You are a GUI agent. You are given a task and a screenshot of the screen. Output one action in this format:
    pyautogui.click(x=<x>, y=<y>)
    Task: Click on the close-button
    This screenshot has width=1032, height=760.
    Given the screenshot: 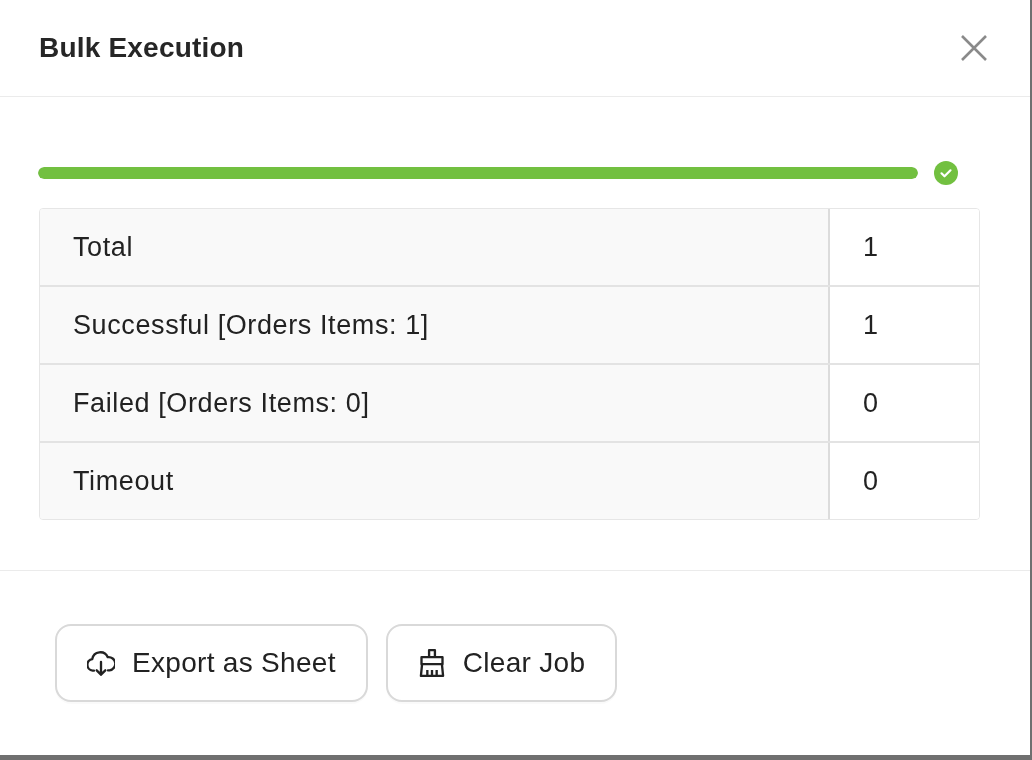 What is the action you would take?
    pyautogui.click(x=974, y=48)
    